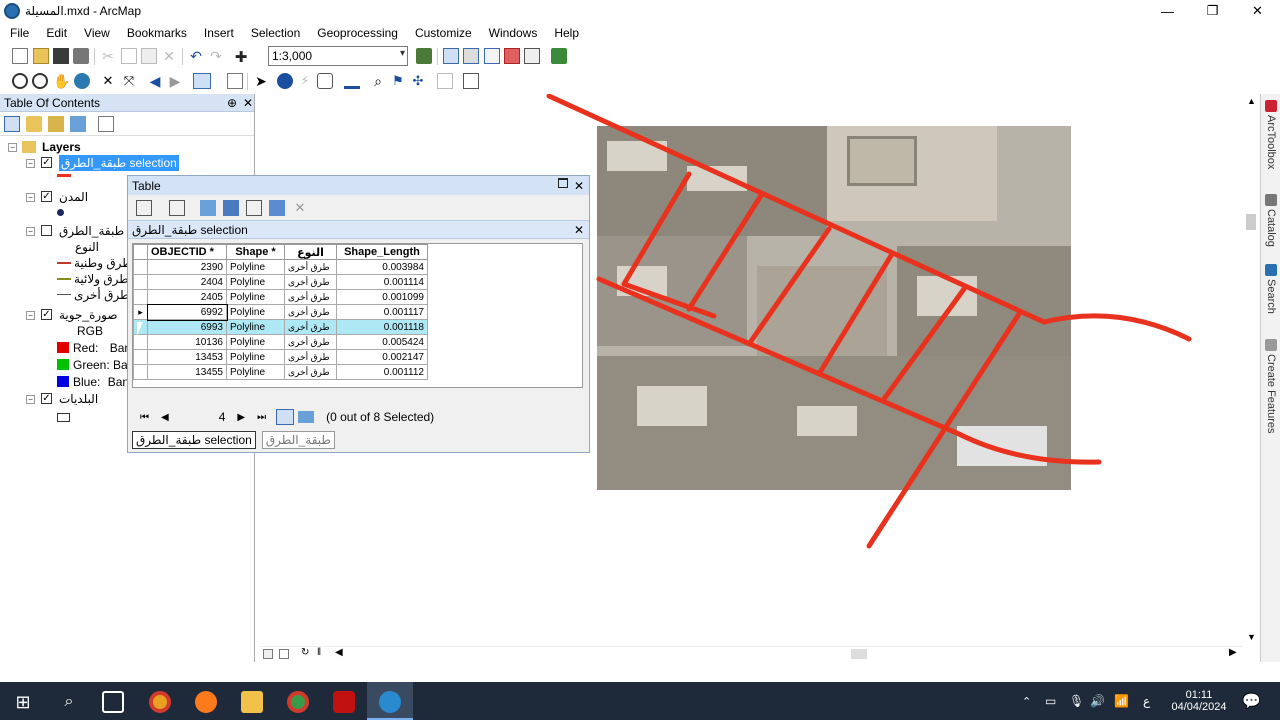 The width and height of the screenshot is (1280, 720). What do you see at coordinates (261, 417) in the screenshot?
I see `last-record-icon: ⏭` at bounding box center [261, 417].